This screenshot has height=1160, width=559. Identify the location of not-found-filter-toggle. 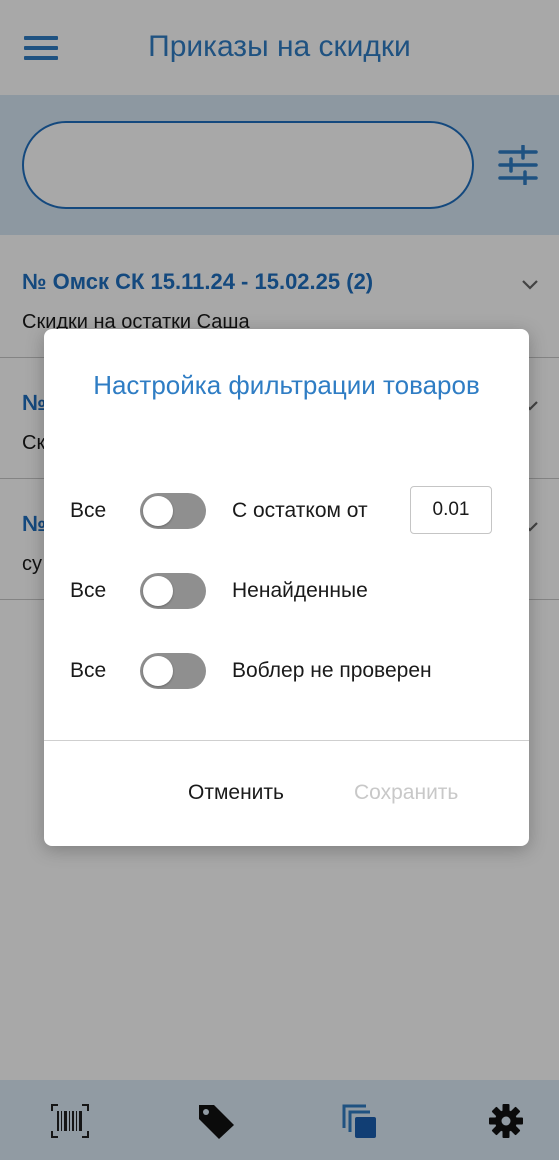
(173, 591).